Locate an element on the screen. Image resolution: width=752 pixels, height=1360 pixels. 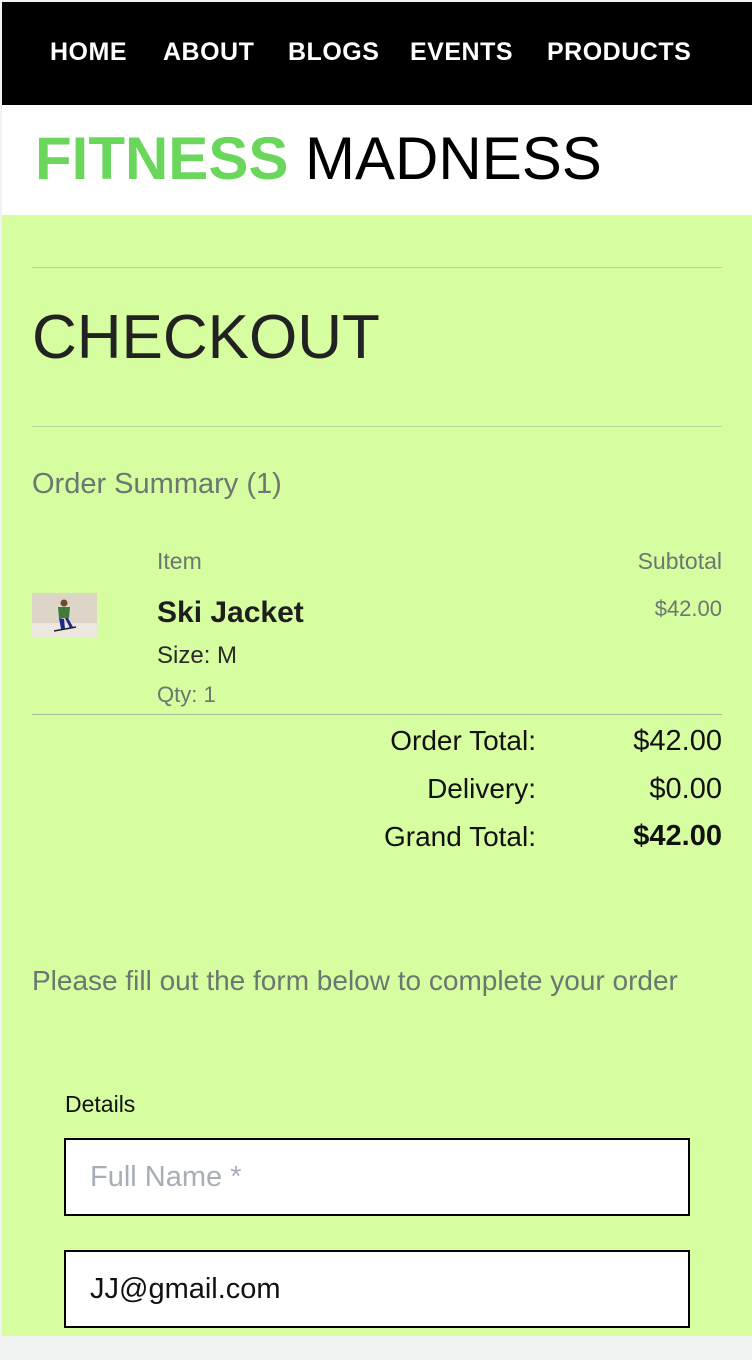
site-logo: FITNESS MADNESS is located at coordinates (318, 159).